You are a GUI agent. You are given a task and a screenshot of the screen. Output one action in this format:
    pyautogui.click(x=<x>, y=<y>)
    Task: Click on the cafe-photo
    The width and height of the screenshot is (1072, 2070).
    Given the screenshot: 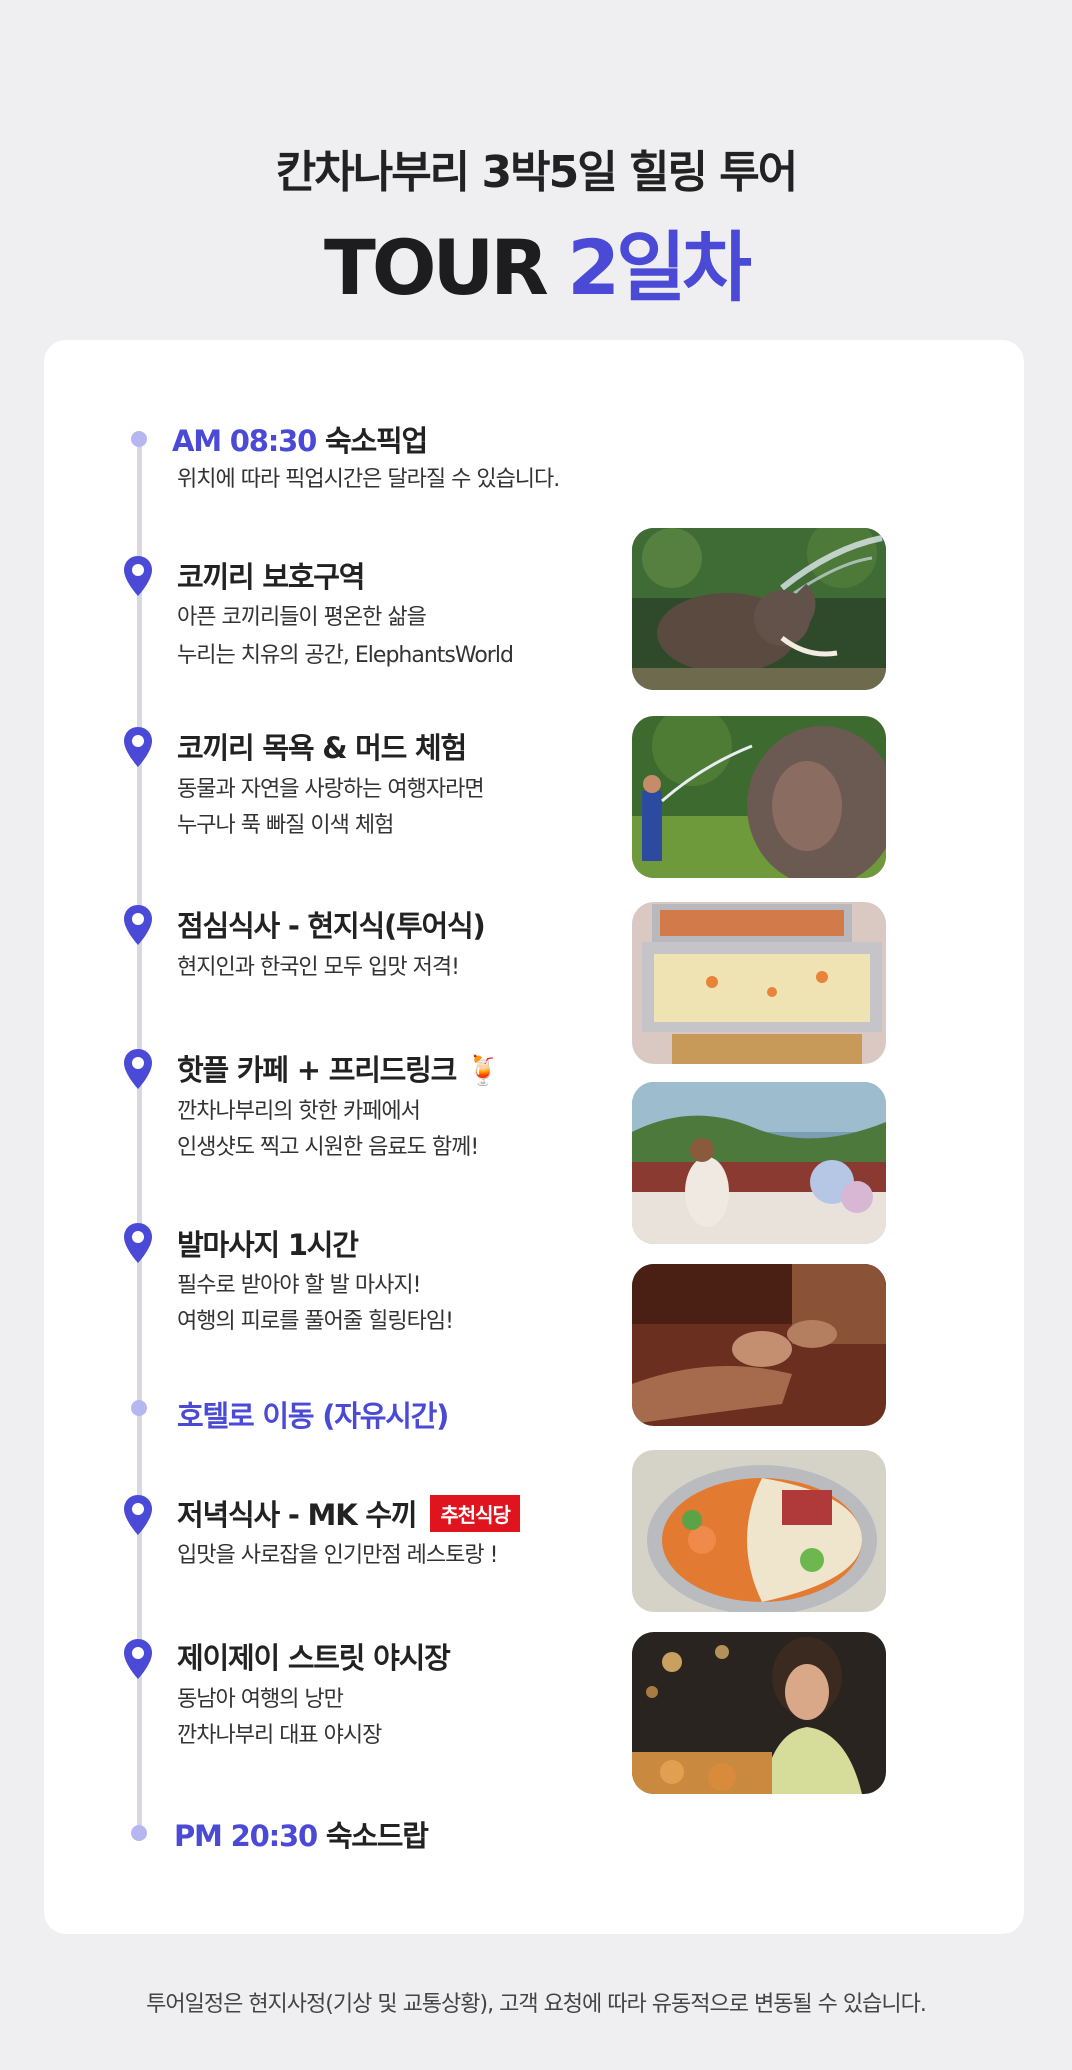 What is the action you would take?
    pyautogui.click(x=759, y=1163)
    